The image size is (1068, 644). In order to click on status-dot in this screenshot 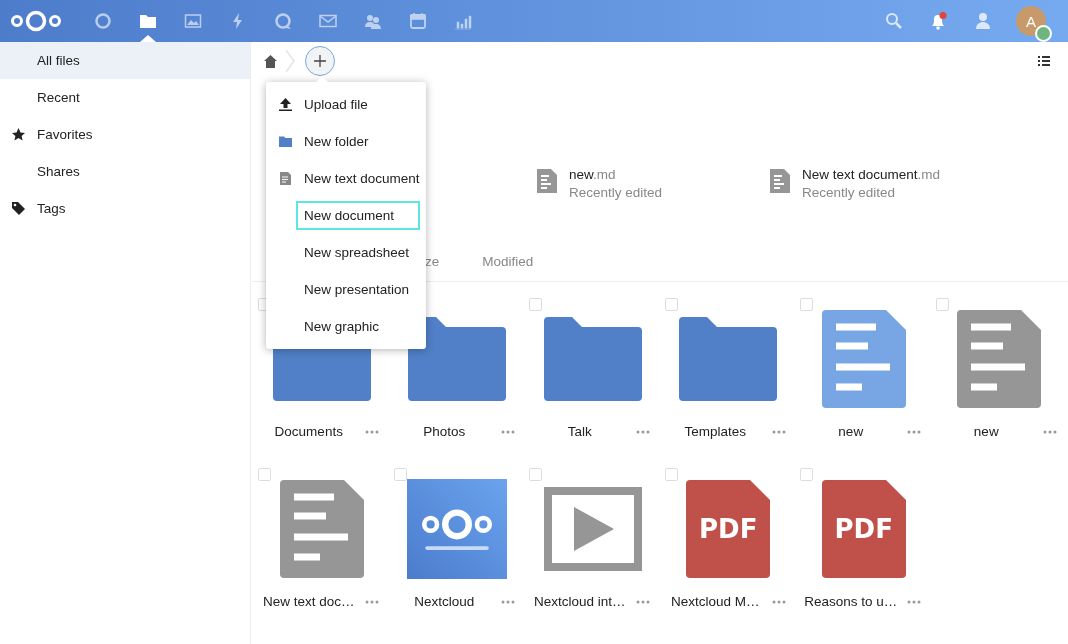, I will do `click(1043, 33)`.